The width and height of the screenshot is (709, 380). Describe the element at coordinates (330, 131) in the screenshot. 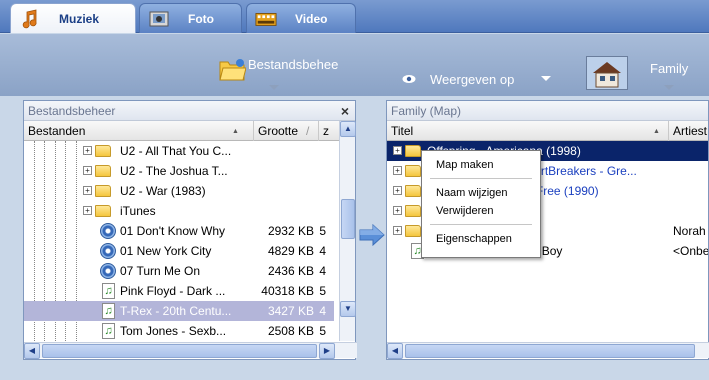

I see `column-z: z` at that location.